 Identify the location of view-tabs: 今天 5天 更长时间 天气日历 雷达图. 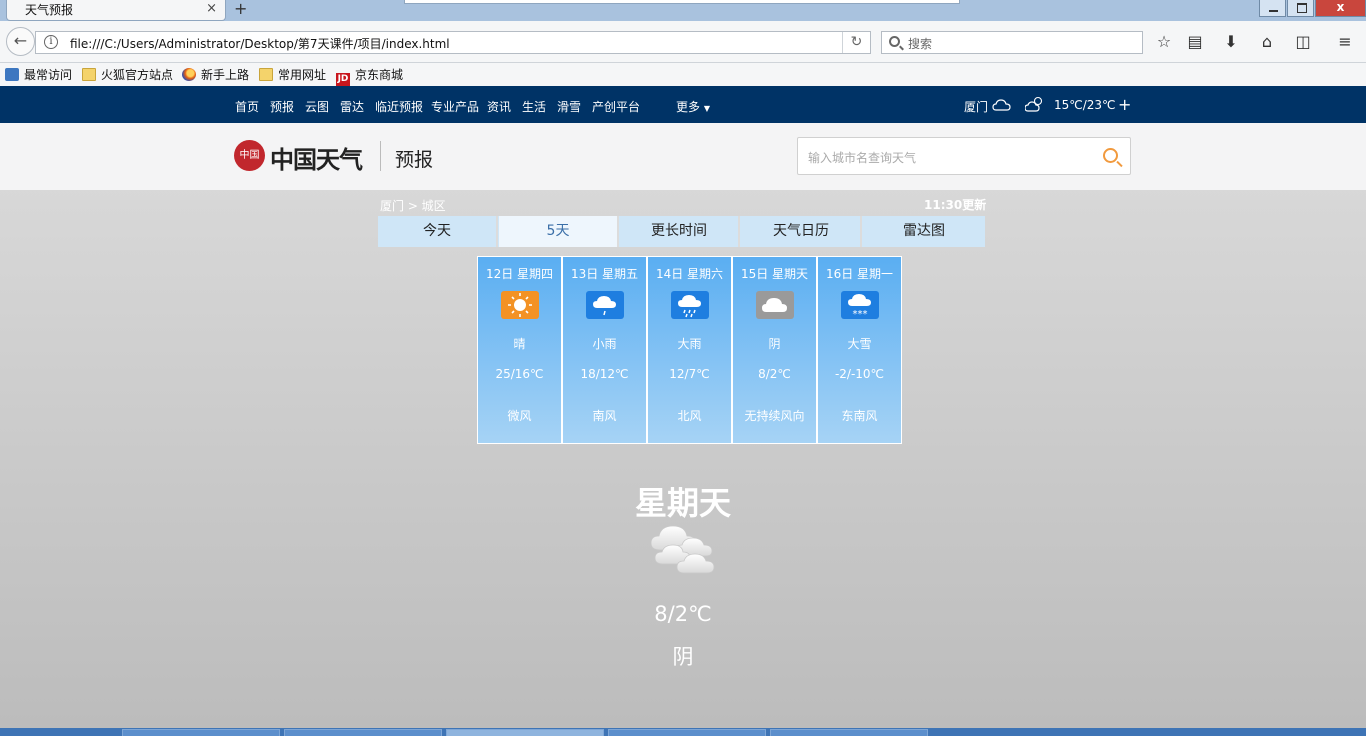
(681, 231).